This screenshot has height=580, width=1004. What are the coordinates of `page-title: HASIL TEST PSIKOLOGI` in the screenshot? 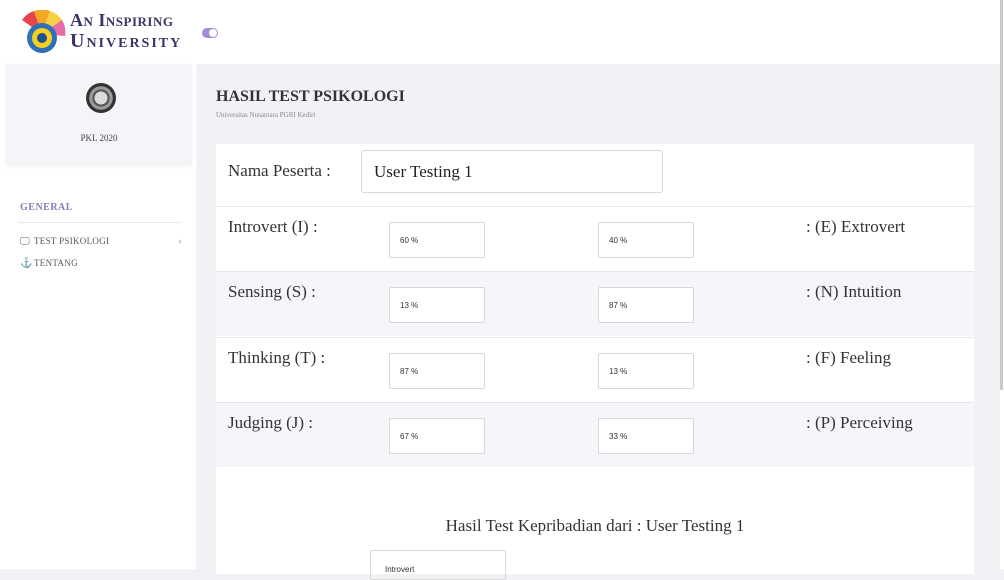 It's located at (310, 96).